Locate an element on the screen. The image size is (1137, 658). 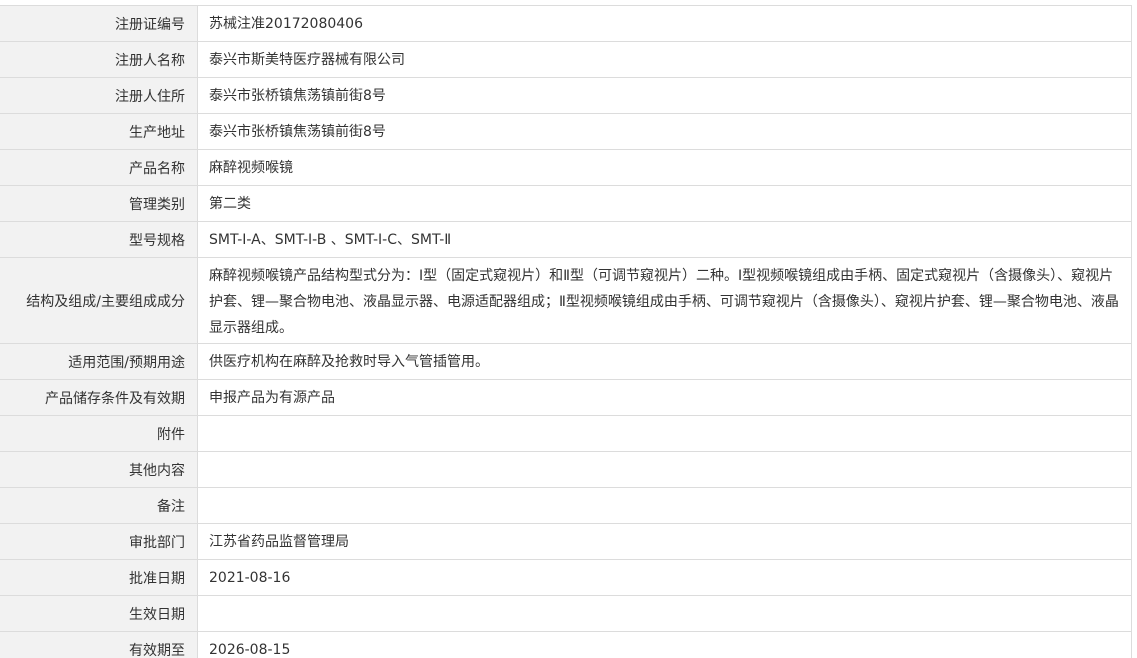
row-effective-date: 生效日期 is located at coordinates (565, 614).